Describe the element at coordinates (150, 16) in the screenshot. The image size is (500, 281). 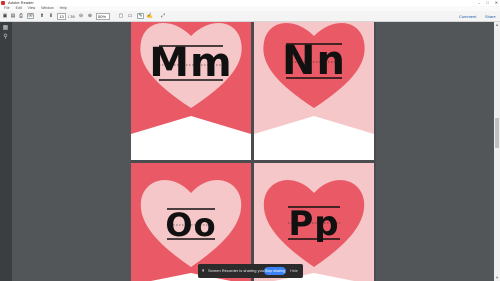
I see `sign-icon: ✍` at that location.